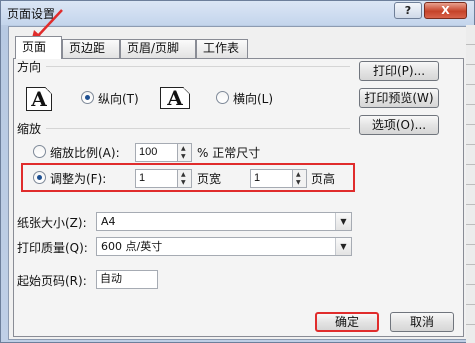 This screenshot has width=475, height=343. I want to click on landscape-radio, so click(222, 97).